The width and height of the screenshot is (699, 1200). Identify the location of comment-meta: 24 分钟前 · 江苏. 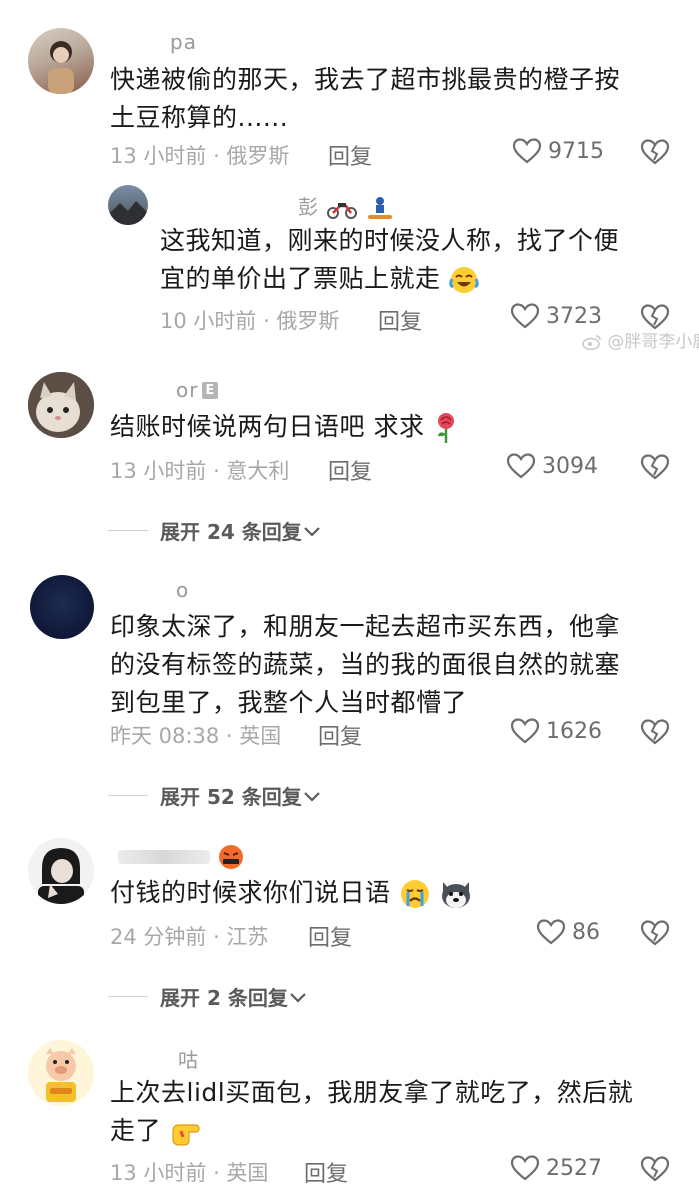
(189, 937).